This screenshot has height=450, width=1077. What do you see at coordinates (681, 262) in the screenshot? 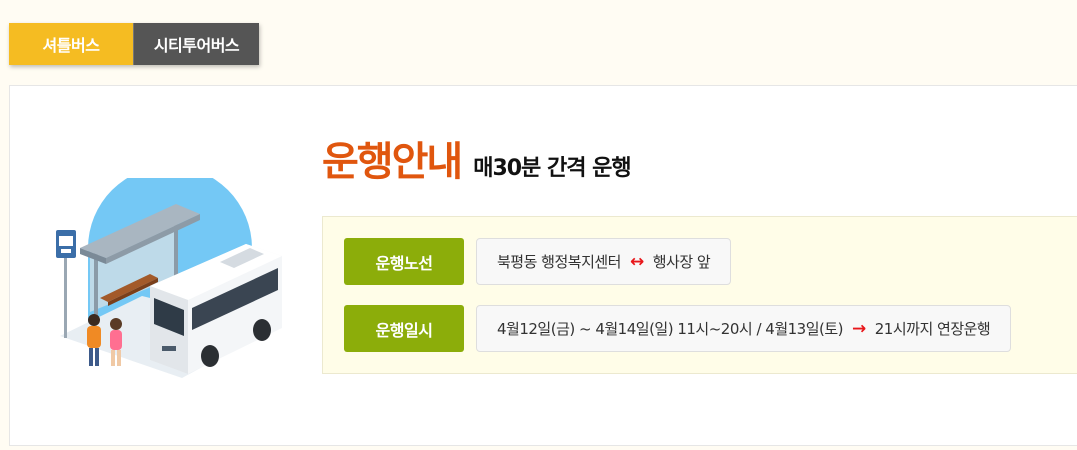
I see `route-destination: 행사장 앞` at bounding box center [681, 262].